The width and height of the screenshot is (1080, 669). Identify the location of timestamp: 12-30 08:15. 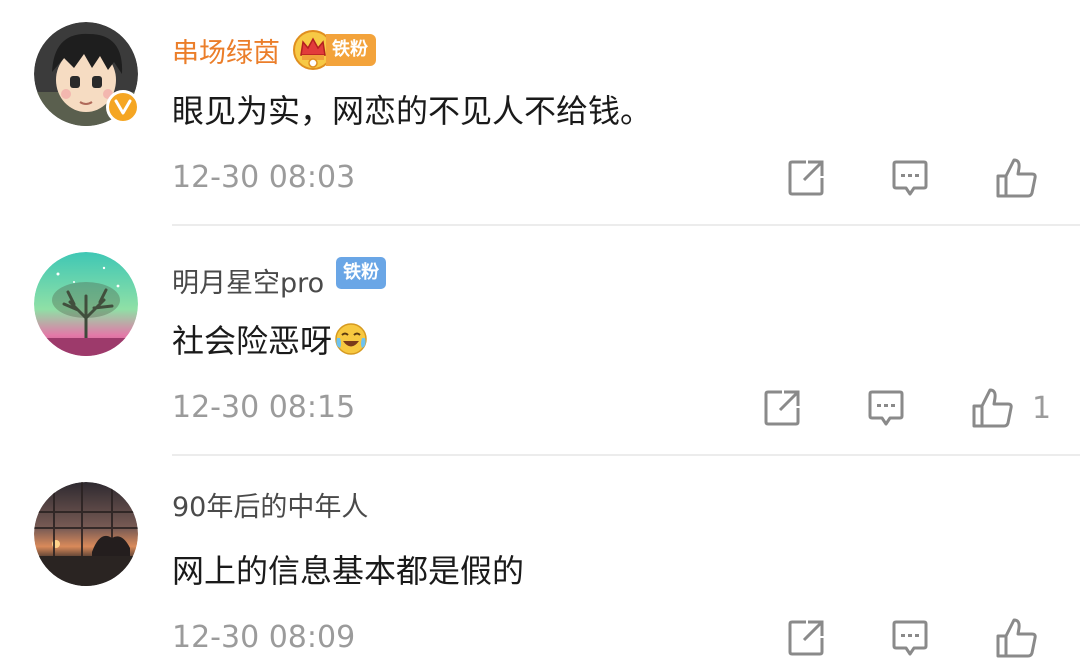
(264, 407).